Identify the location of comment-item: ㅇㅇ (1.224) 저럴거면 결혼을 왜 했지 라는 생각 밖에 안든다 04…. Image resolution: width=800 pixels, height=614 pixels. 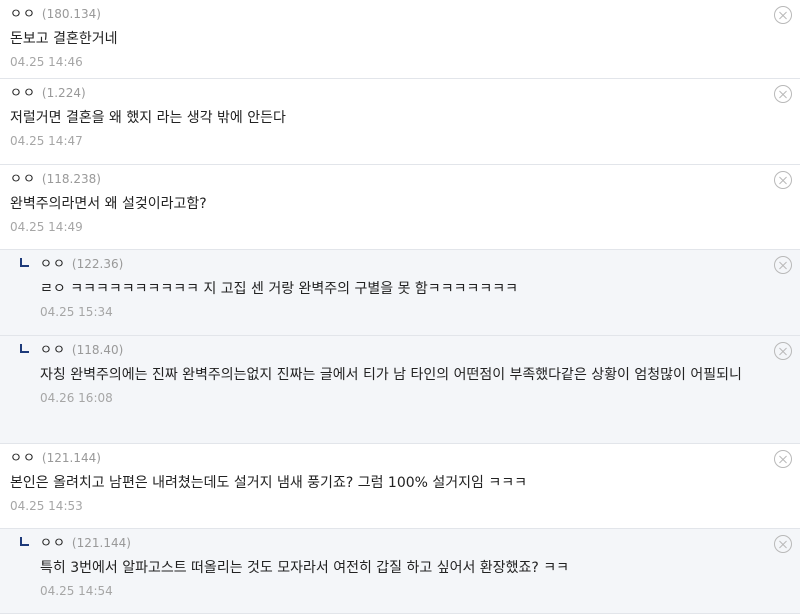
(400, 122).